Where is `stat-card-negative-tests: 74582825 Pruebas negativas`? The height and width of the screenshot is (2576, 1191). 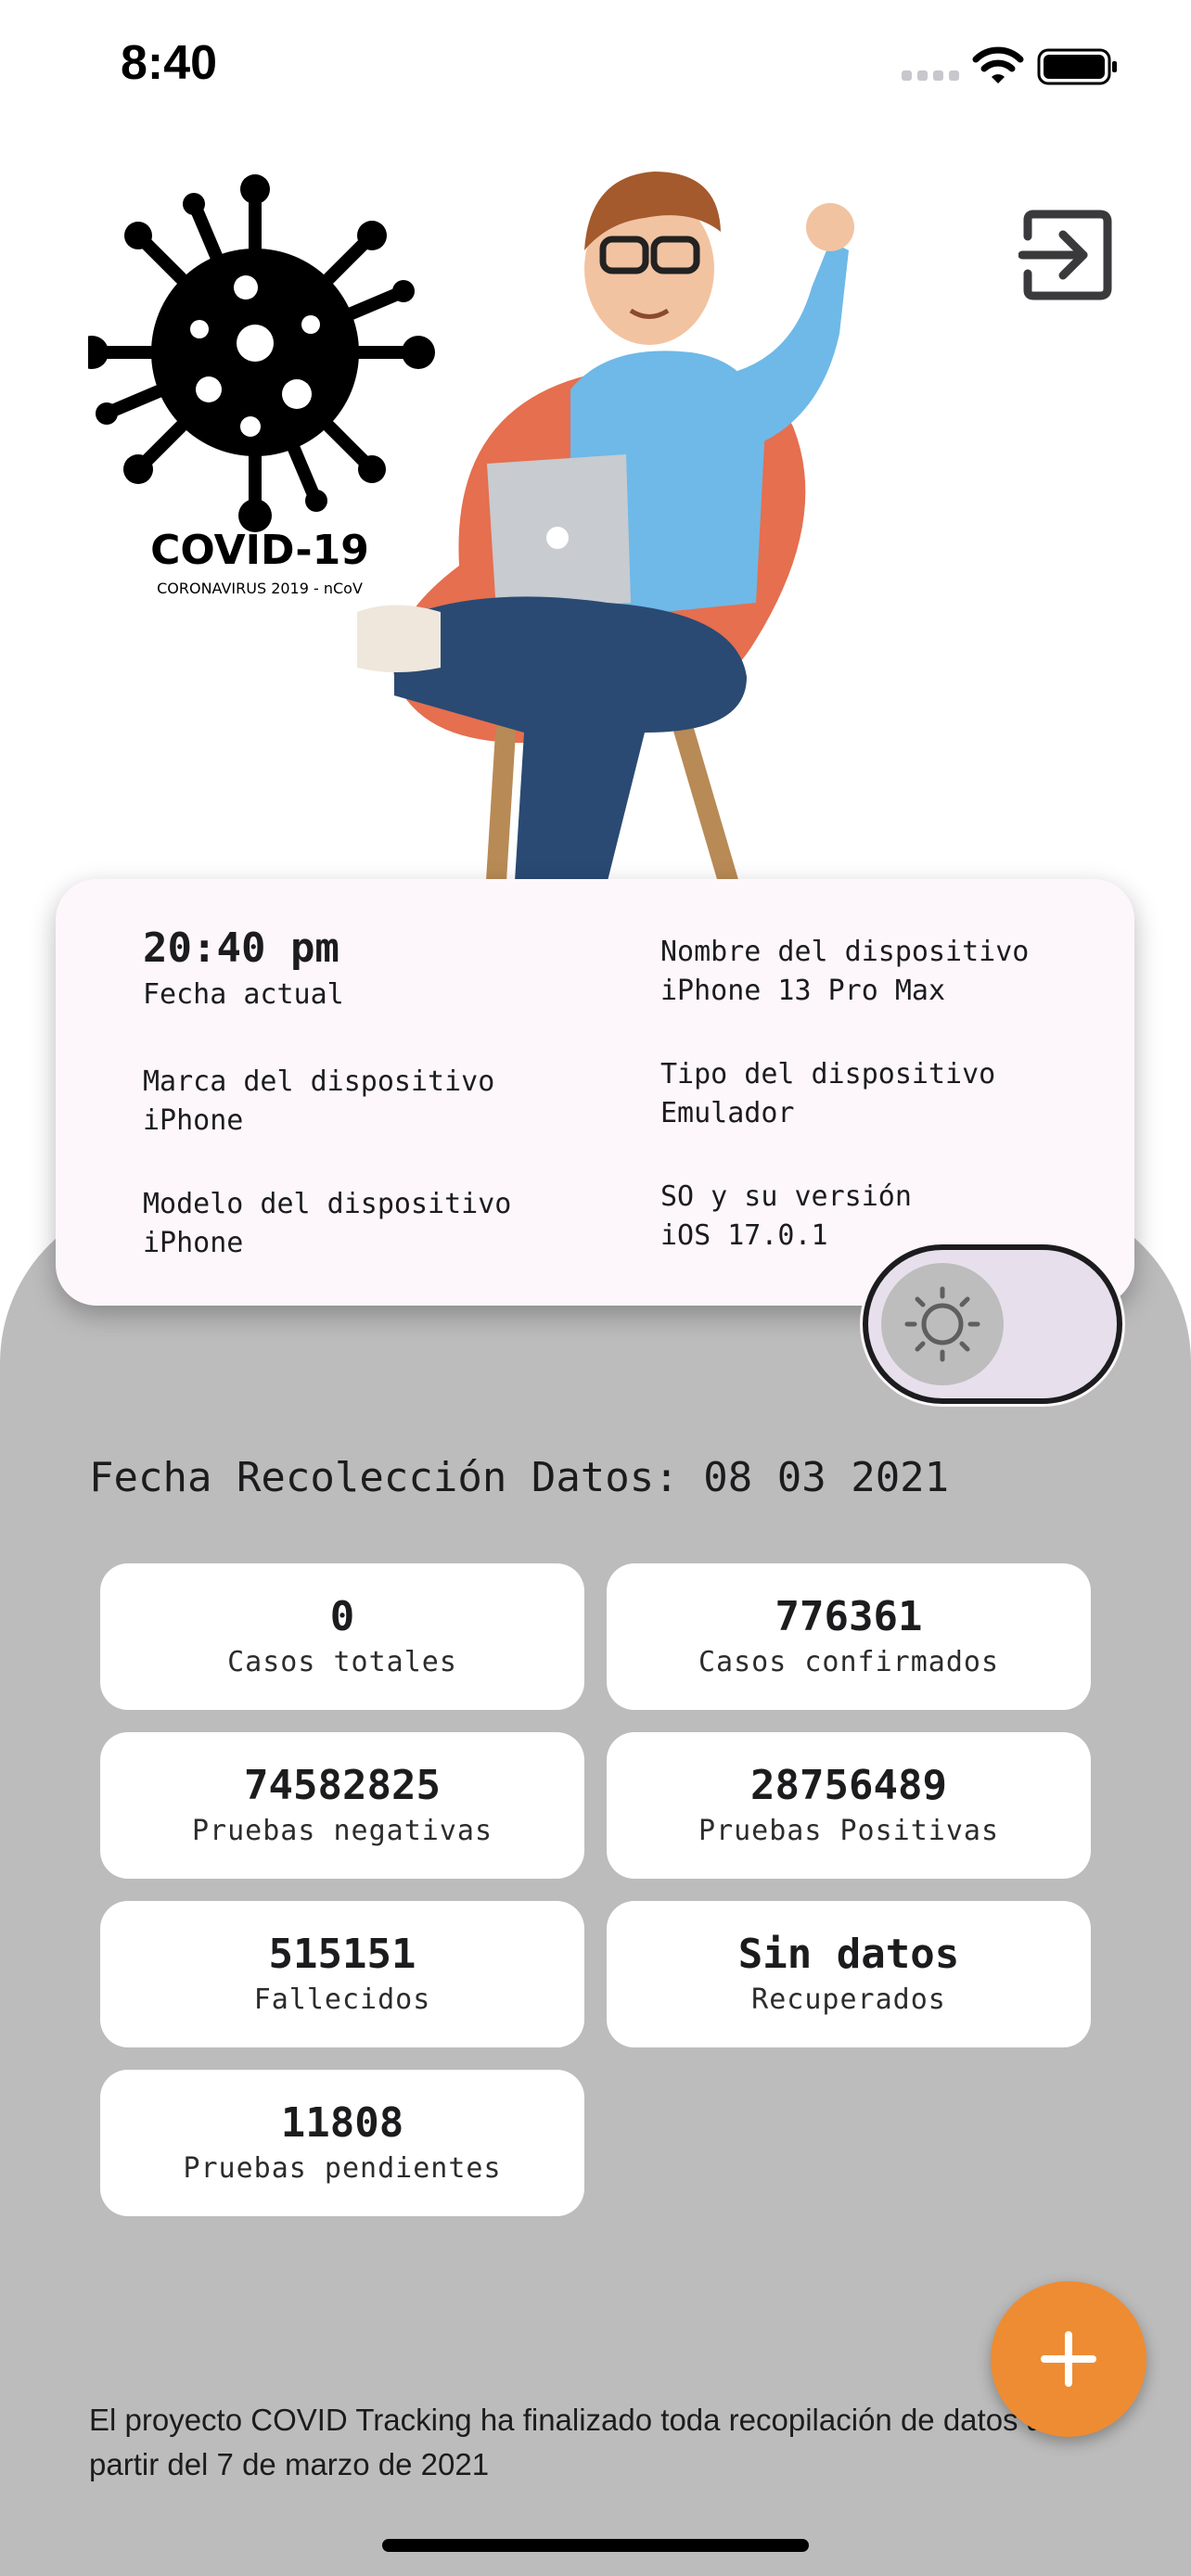 stat-card-negative-tests: 74582825 Pruebas negativas is located at coordinates (342, 1806).